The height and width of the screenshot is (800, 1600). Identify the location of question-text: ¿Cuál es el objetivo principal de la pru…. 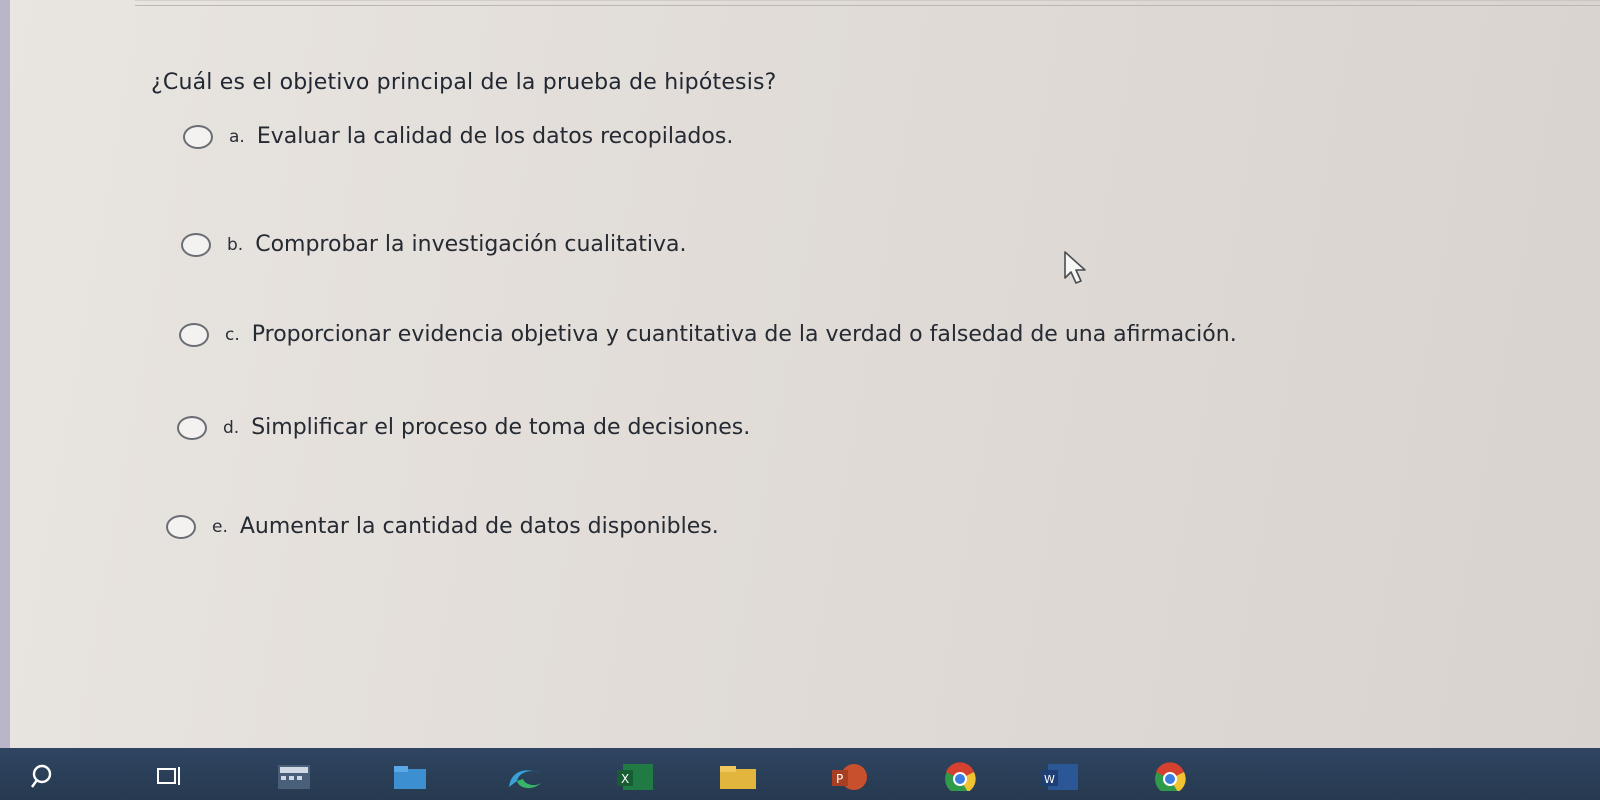
(464, 82).